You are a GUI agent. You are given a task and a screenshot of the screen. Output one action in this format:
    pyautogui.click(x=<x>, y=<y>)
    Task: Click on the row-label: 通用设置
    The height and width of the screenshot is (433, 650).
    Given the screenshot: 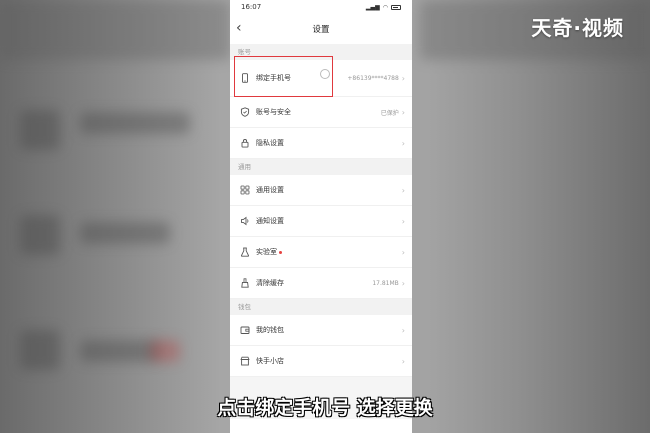 What is the action you would take?
    pyautogui.click(x=270, y=190)
    